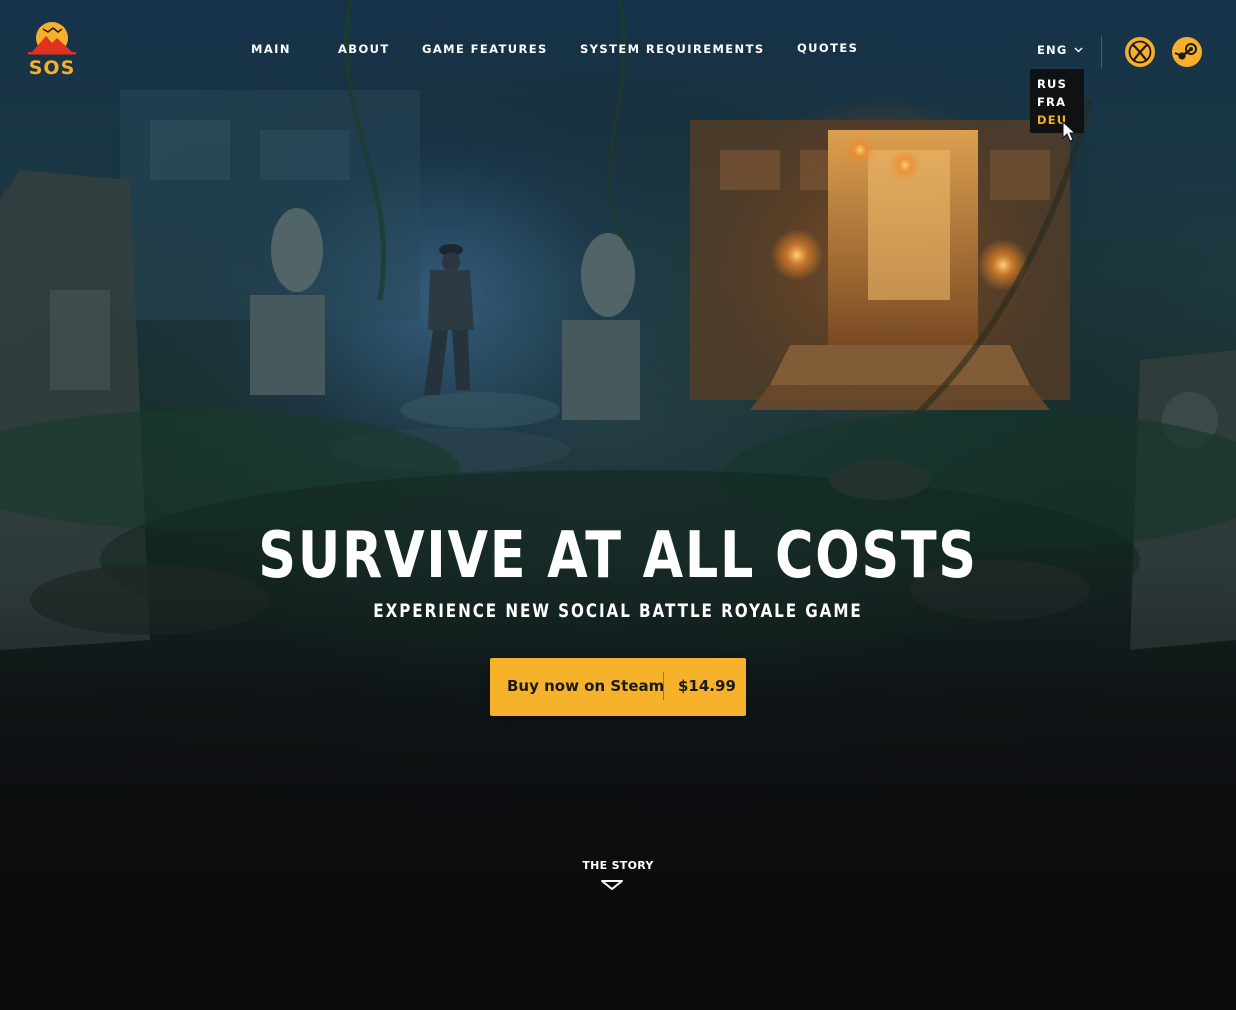 The image size is (1236, 1010). I want to click on sos-logo: SOS, so click(52, 47).